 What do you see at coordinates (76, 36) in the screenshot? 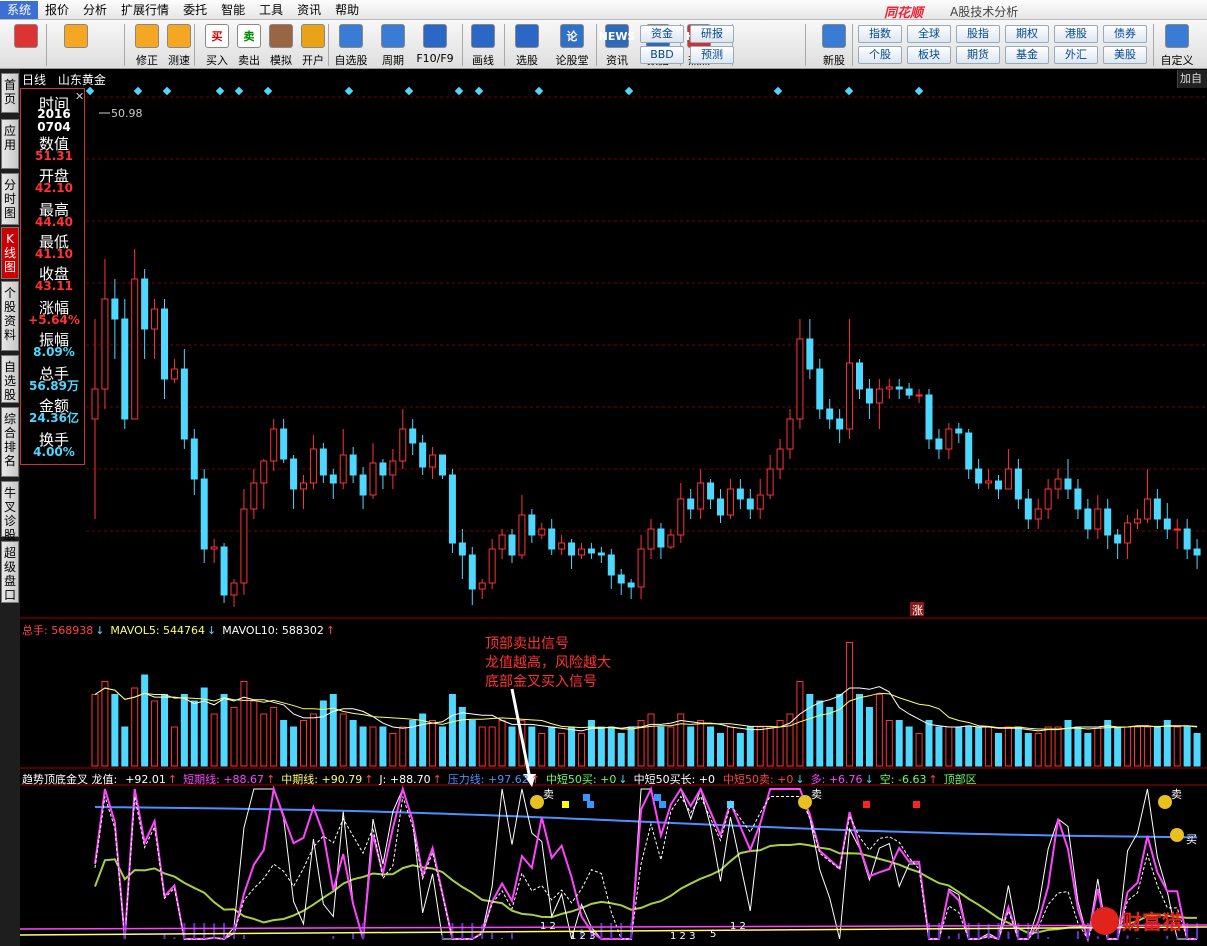
I see `back-arrow-icon` at bounding box center [76, 36].